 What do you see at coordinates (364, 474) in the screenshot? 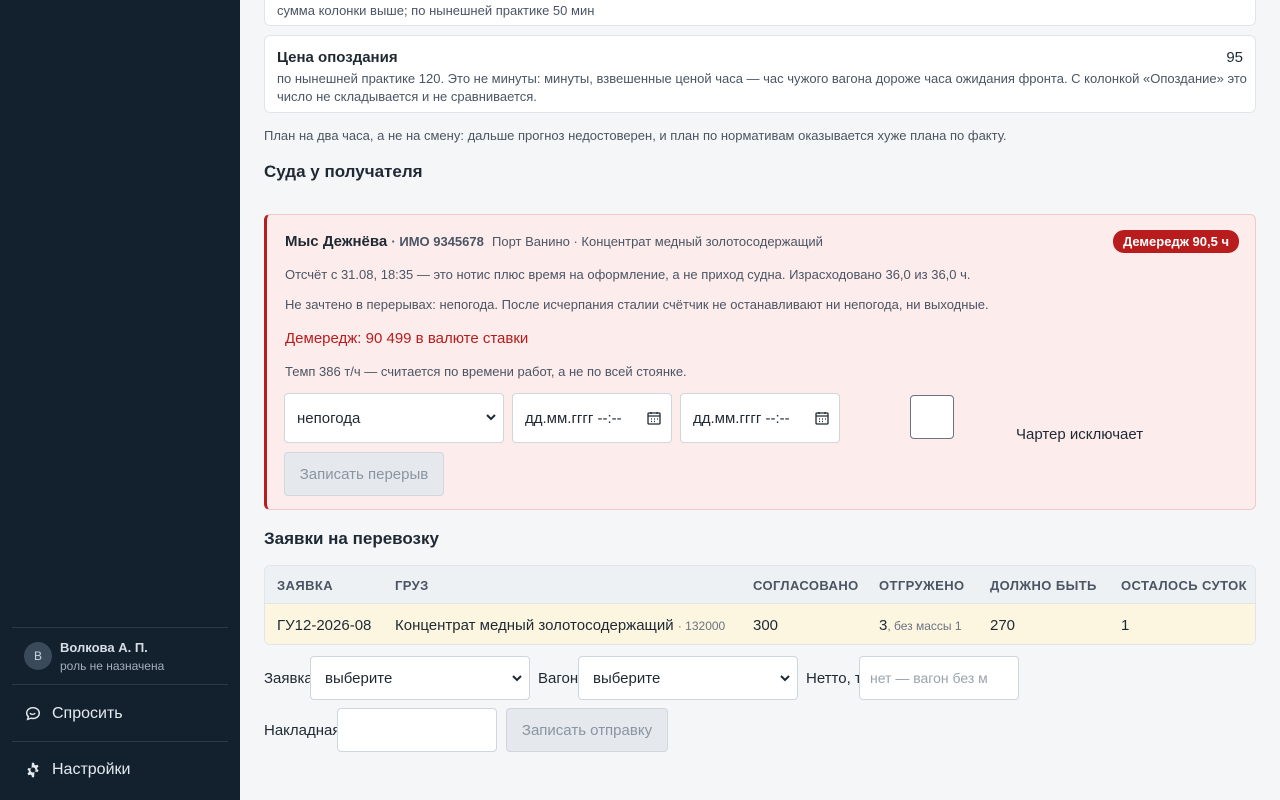
I see `record-break-button: Записать перерыв` at bounding box center [364, 474].